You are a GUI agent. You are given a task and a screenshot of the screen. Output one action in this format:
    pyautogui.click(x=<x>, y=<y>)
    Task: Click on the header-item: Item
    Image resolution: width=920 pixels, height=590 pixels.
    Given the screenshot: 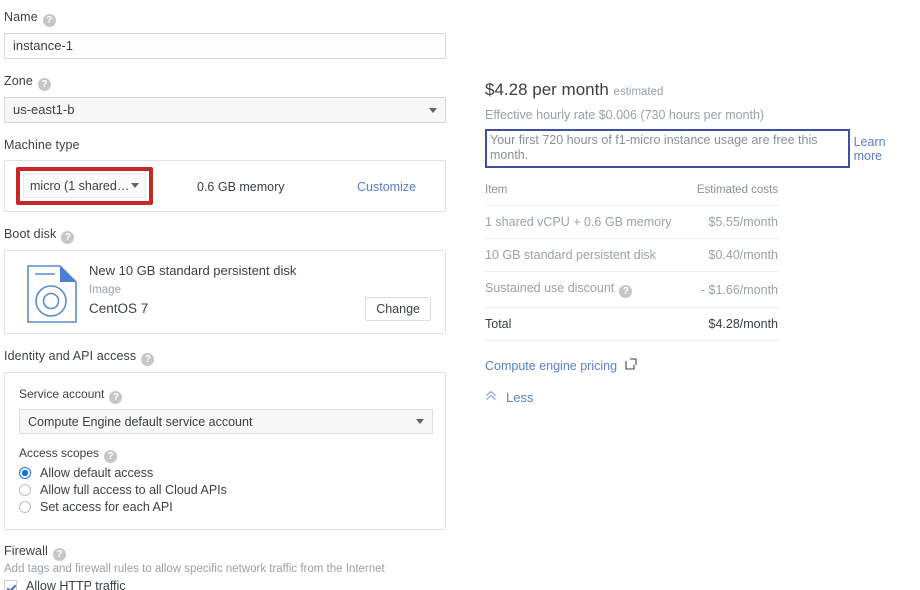 What is the action you would take?
    pyautogui.click(x=587, y=195)
    